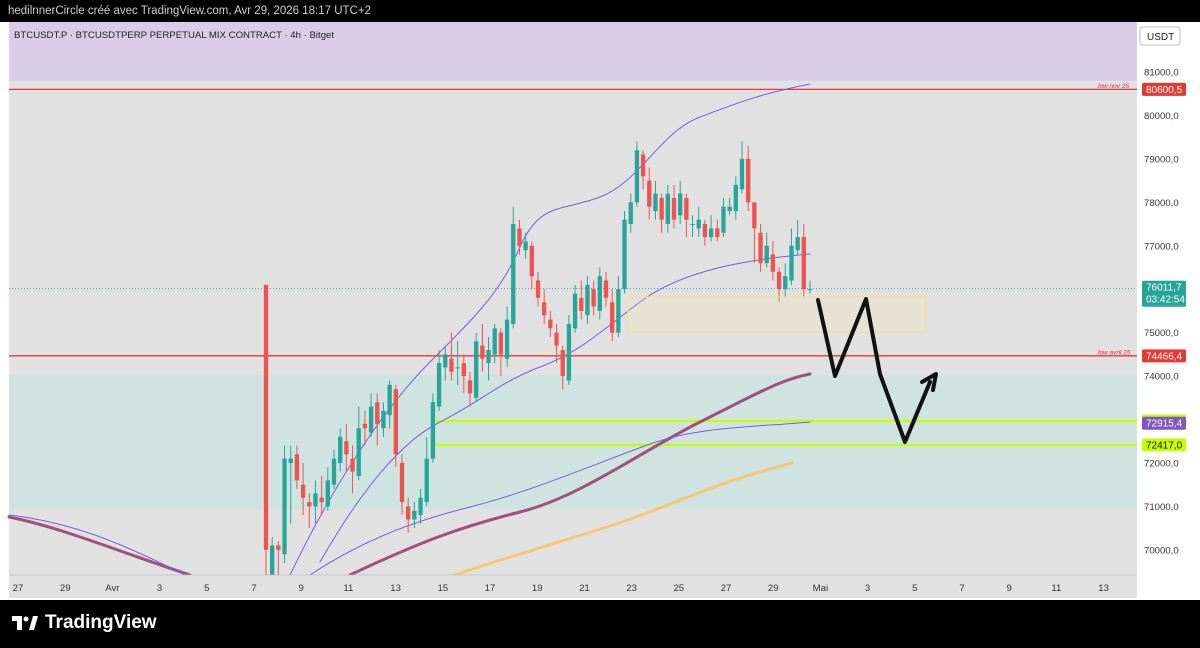  Describe the element at coordinates (25, 623) in the screenshot. I see `tradingview-logo-icon` at that location.